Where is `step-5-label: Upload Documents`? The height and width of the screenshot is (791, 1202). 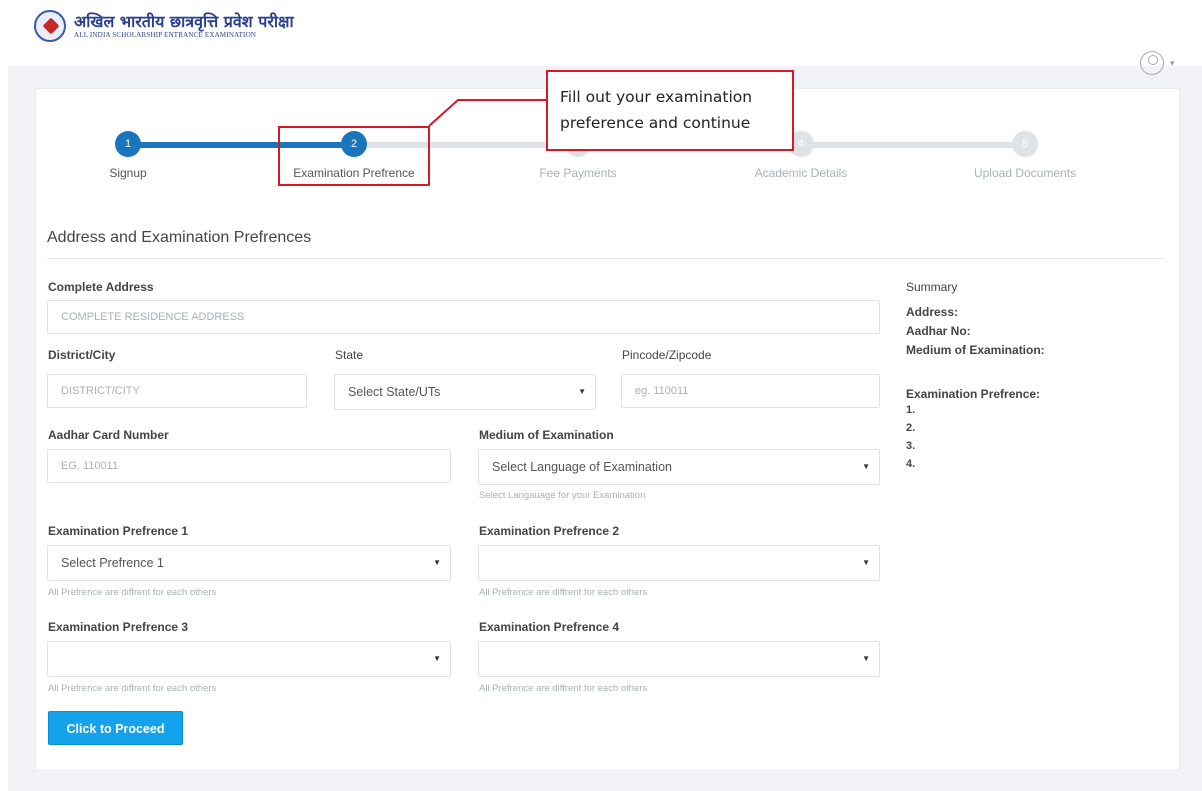 step-5-label: Upload Documents is located at coordinates (1025, 173).